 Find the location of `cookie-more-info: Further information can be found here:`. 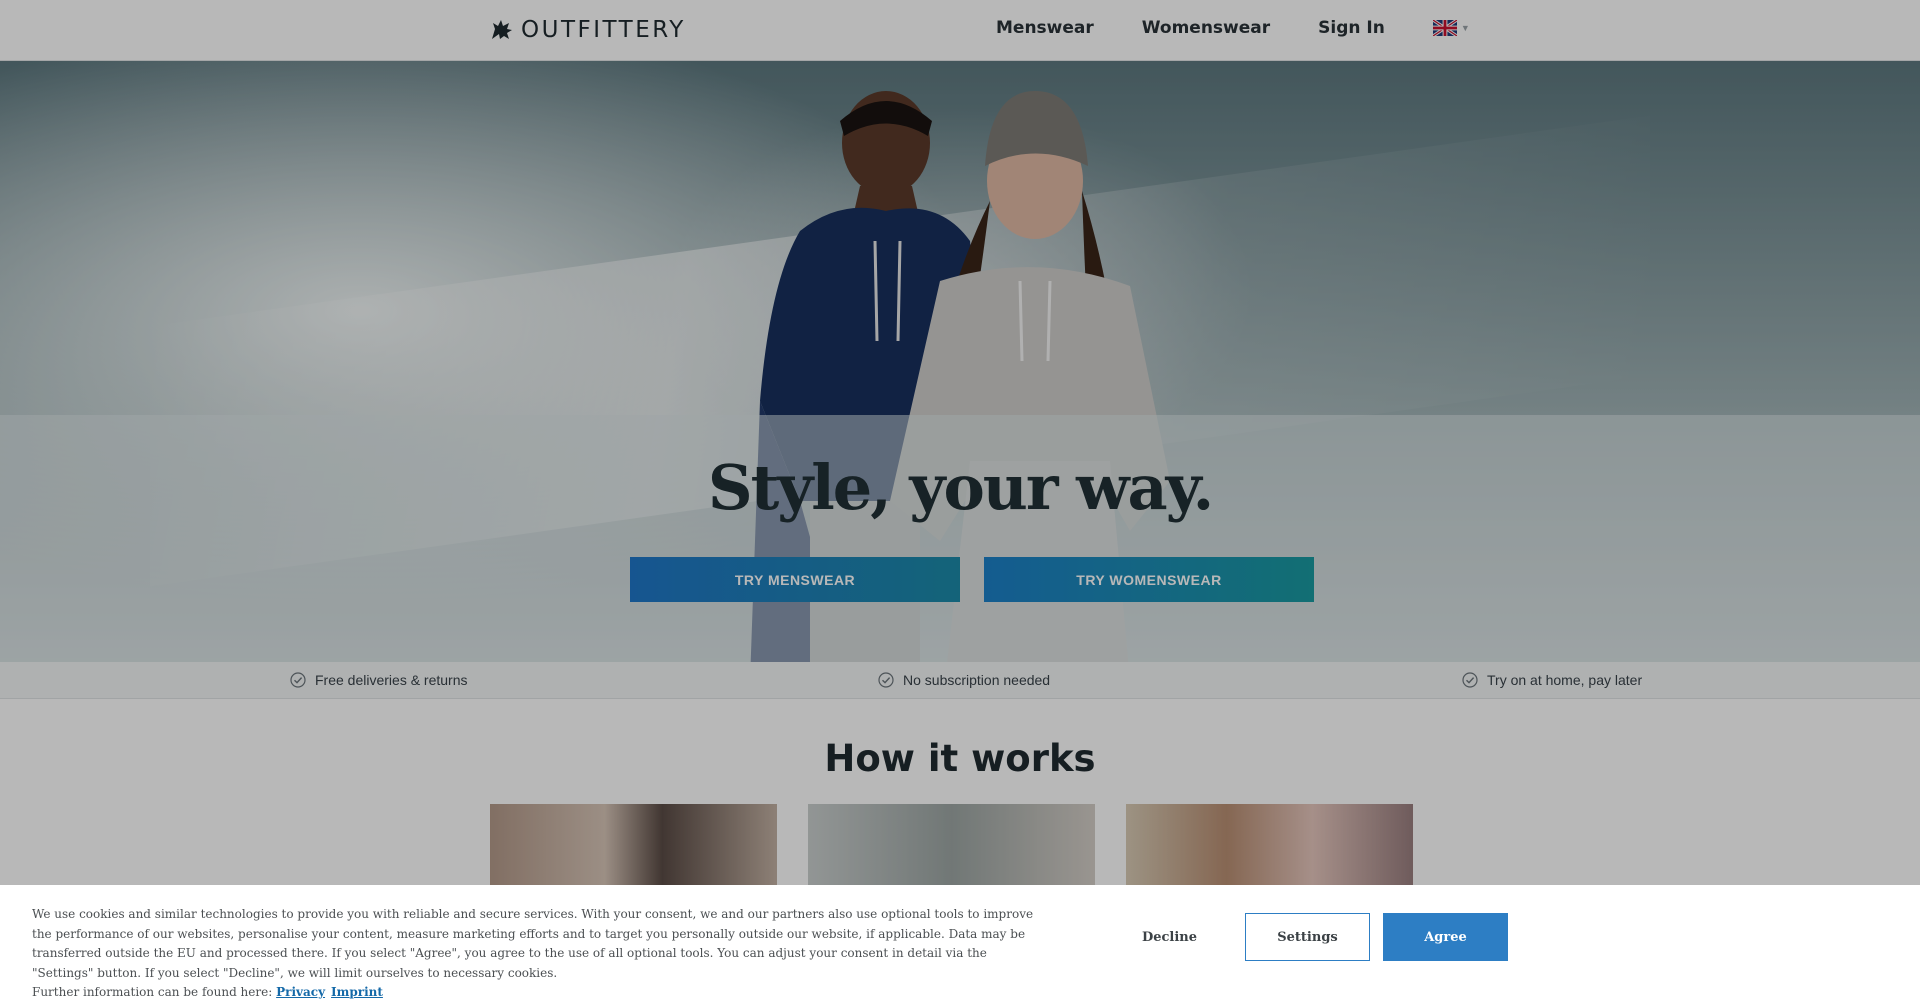

cookie-more-info: Further information can be found here: is located at coordinates (152, 992).